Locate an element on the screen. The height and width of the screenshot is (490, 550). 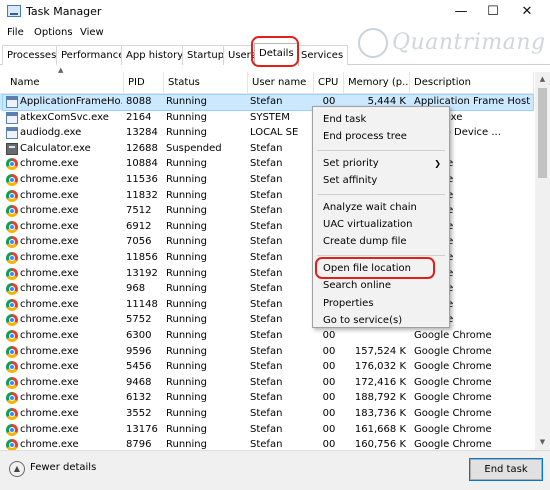
process-memory: 161,668 K is located at coordinates (380, 429).